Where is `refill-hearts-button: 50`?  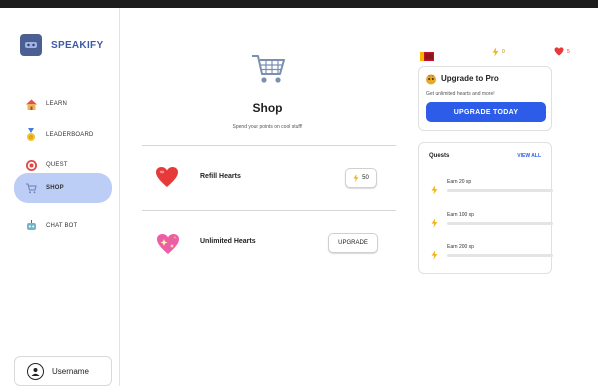
refill-hearts-button: 50 is located at coordinates (361, 178).